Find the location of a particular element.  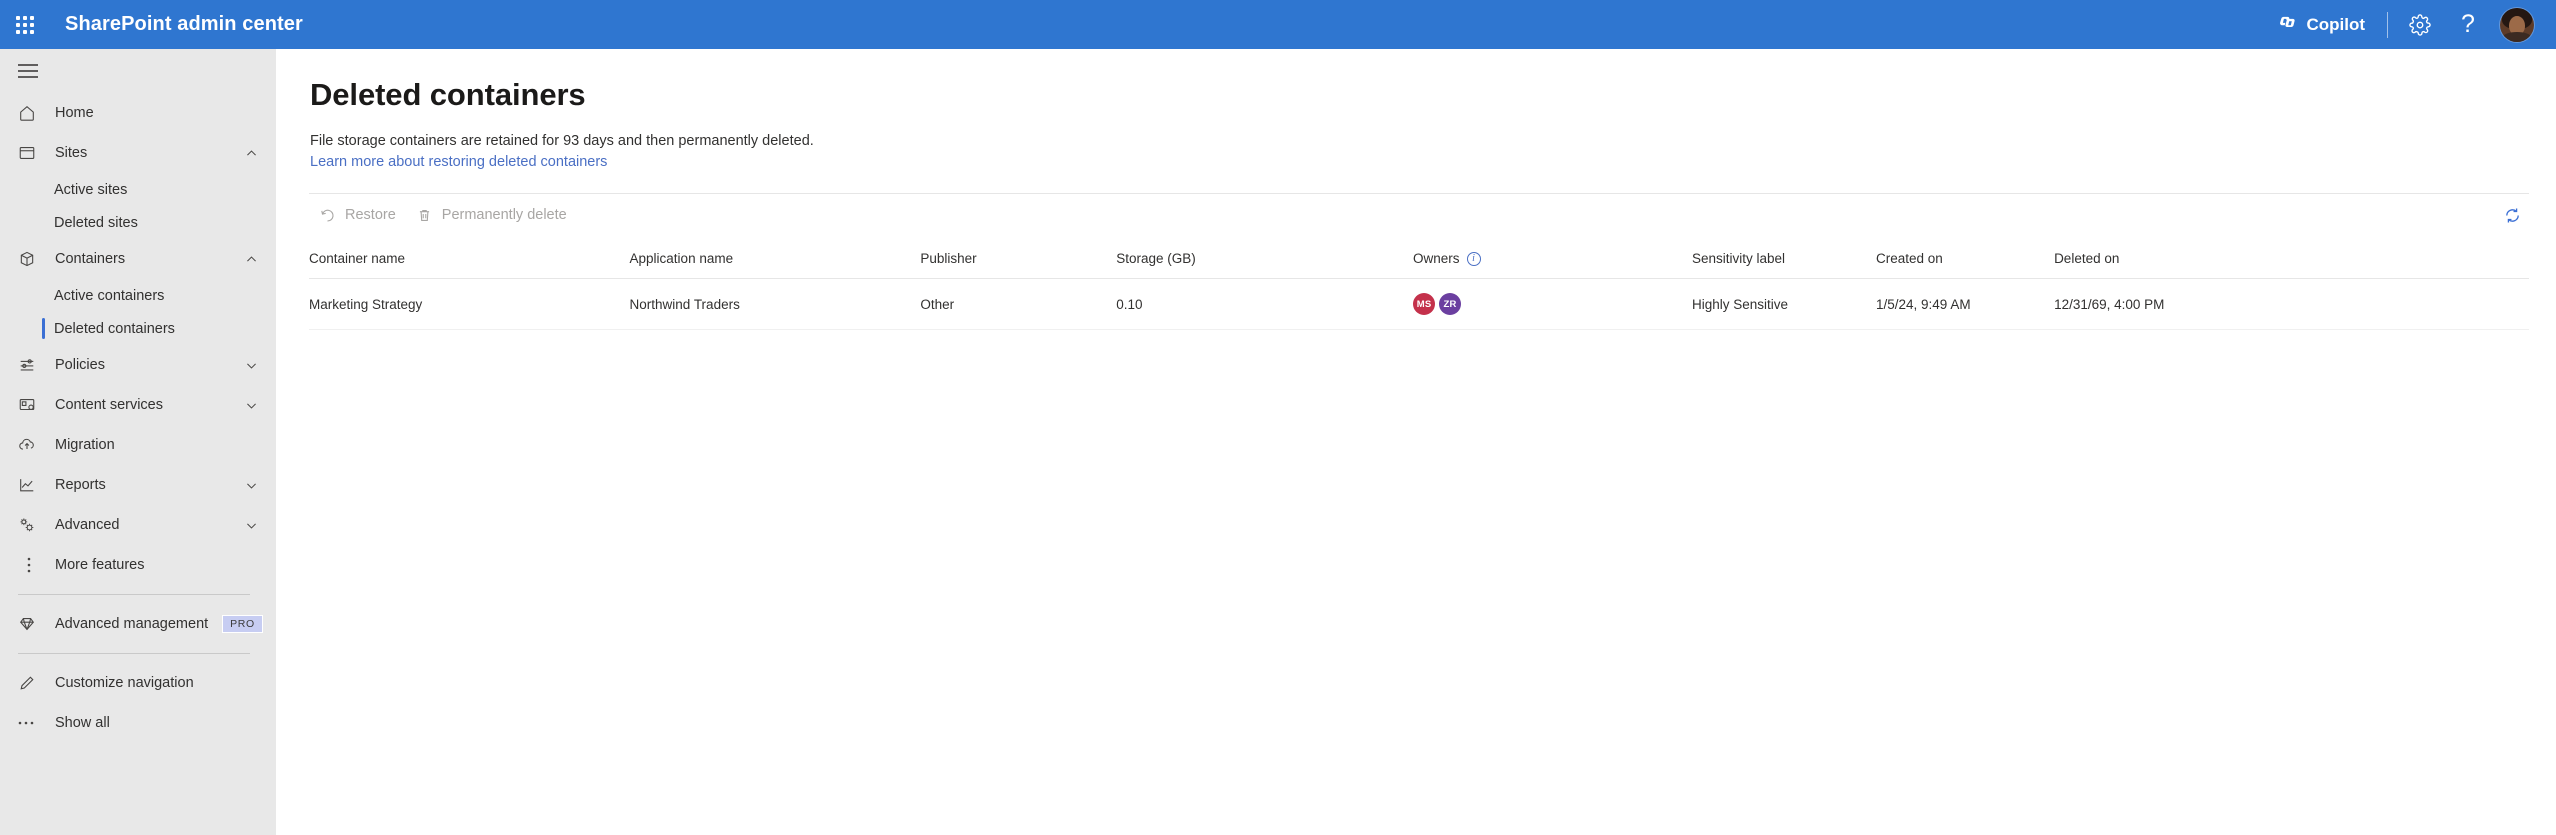

sidebar-item-containers: Containers is located at coordinates (138, 259).